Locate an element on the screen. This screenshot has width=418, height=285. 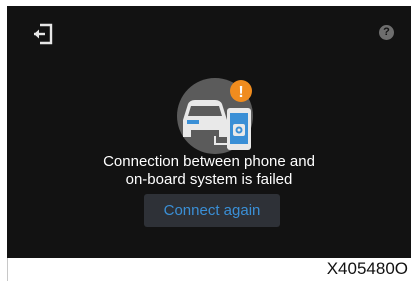
error-message-line2: on-board system is failed is located at coordinates (209, 179).